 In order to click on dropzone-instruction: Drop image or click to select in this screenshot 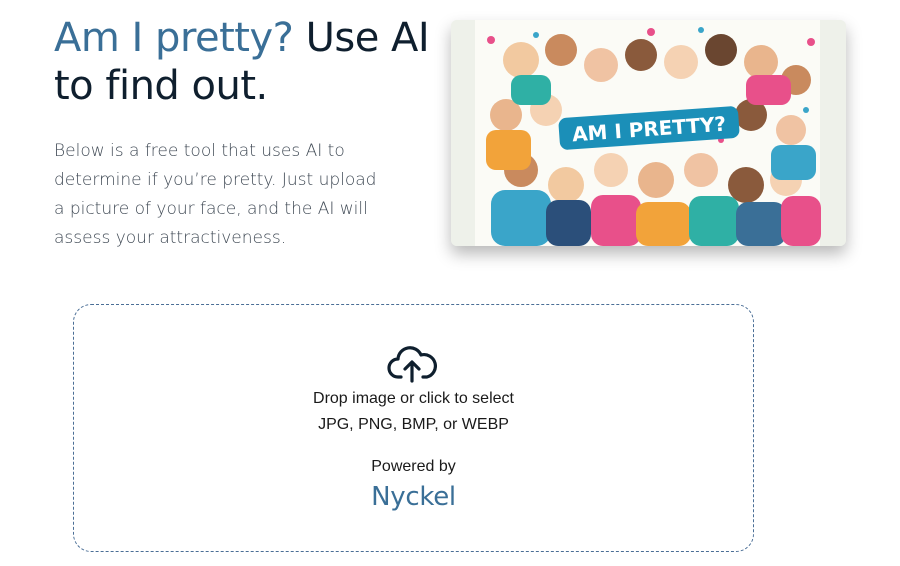, I will do `click(413, 398)`.